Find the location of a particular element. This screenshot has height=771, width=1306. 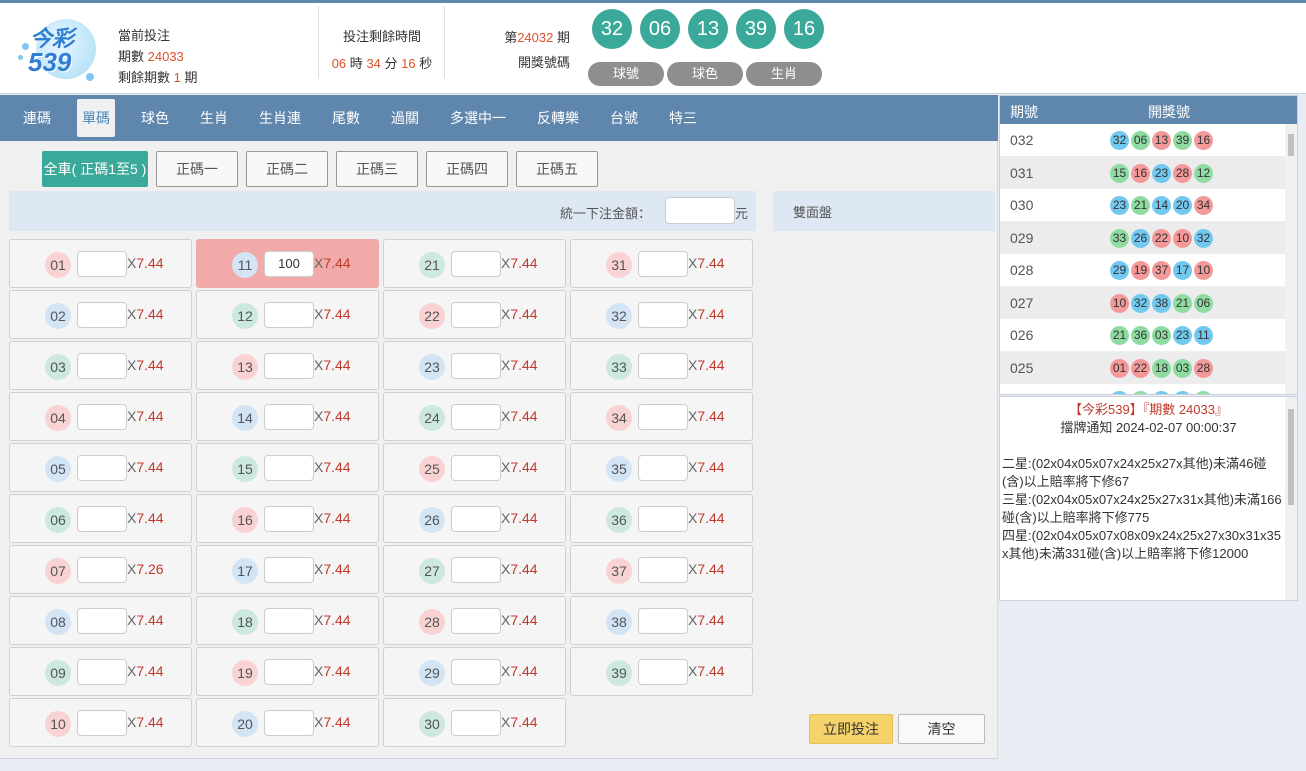

bet-cell: 38 X7.44 is located at coordinates (661, 620).